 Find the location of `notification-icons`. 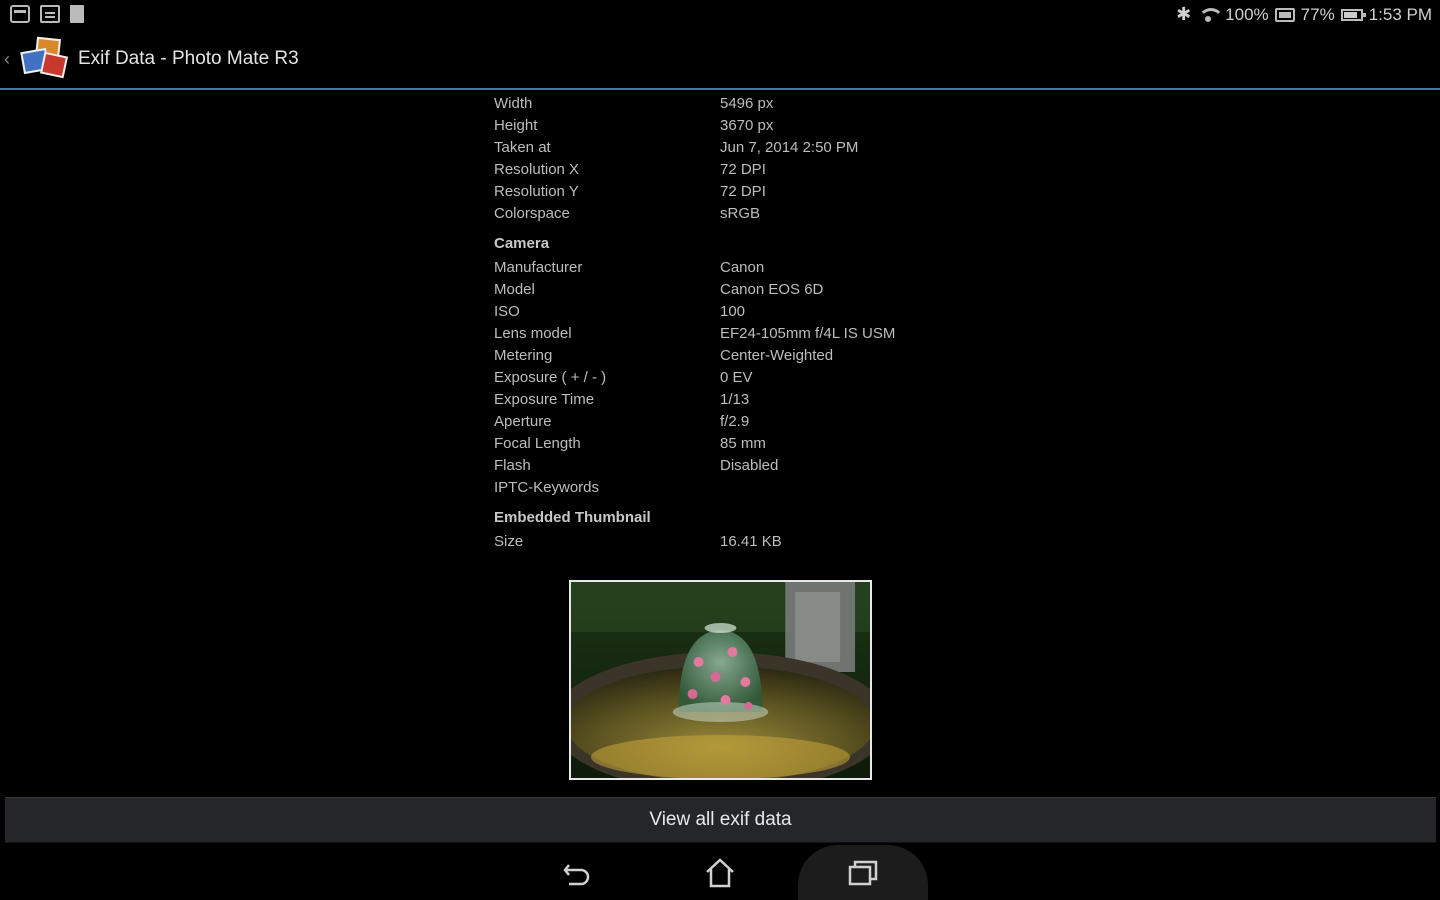

notification-icons is located at coordinates (47, 14).